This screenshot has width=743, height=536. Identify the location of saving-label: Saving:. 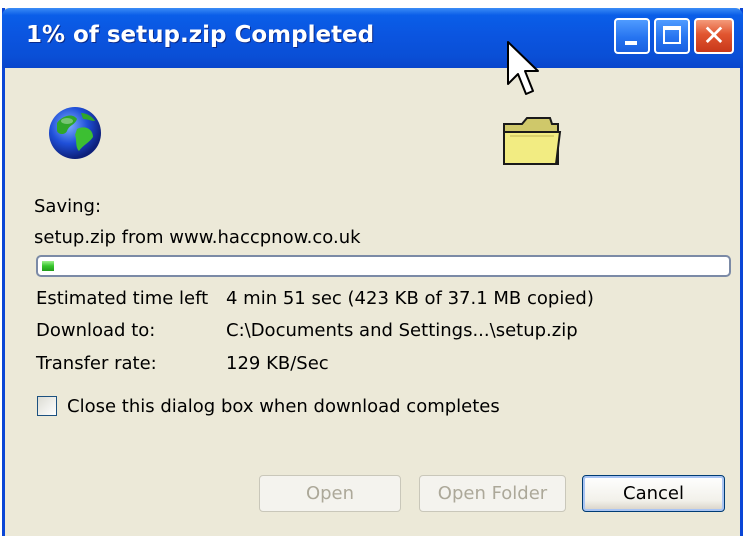
(68, 206).